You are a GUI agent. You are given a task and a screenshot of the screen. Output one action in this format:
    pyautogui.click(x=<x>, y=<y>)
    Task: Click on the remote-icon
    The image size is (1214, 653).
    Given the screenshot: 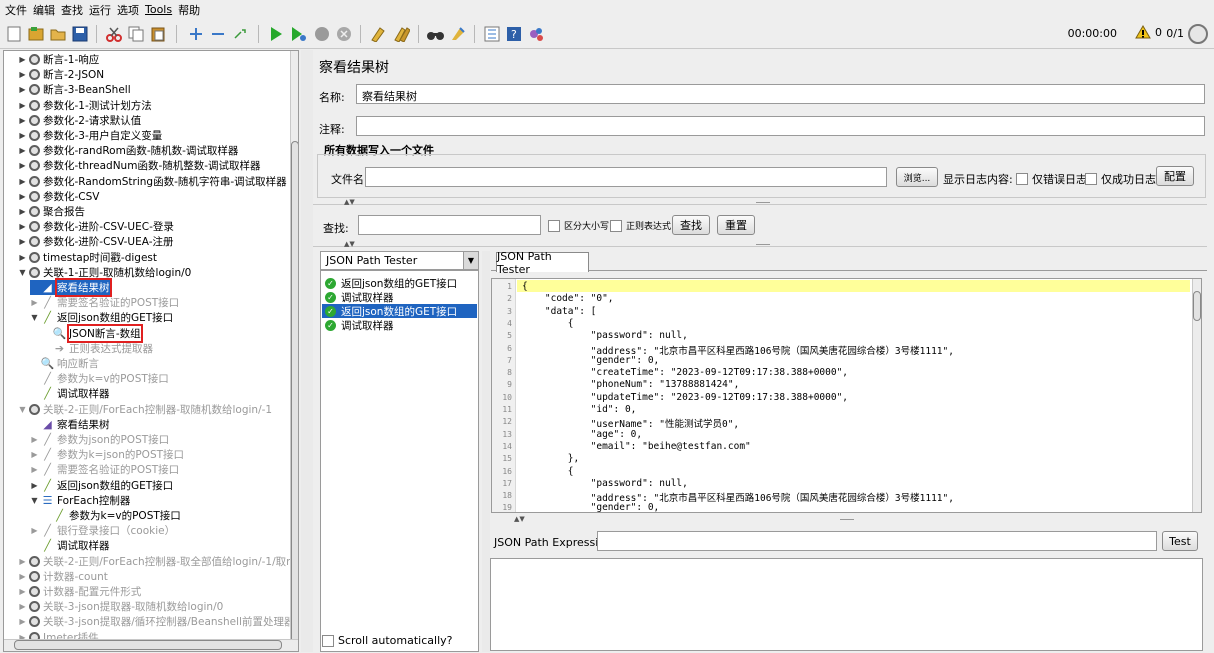 What is the action you would take?
    pyautogui.click(x=536, y=34)
    